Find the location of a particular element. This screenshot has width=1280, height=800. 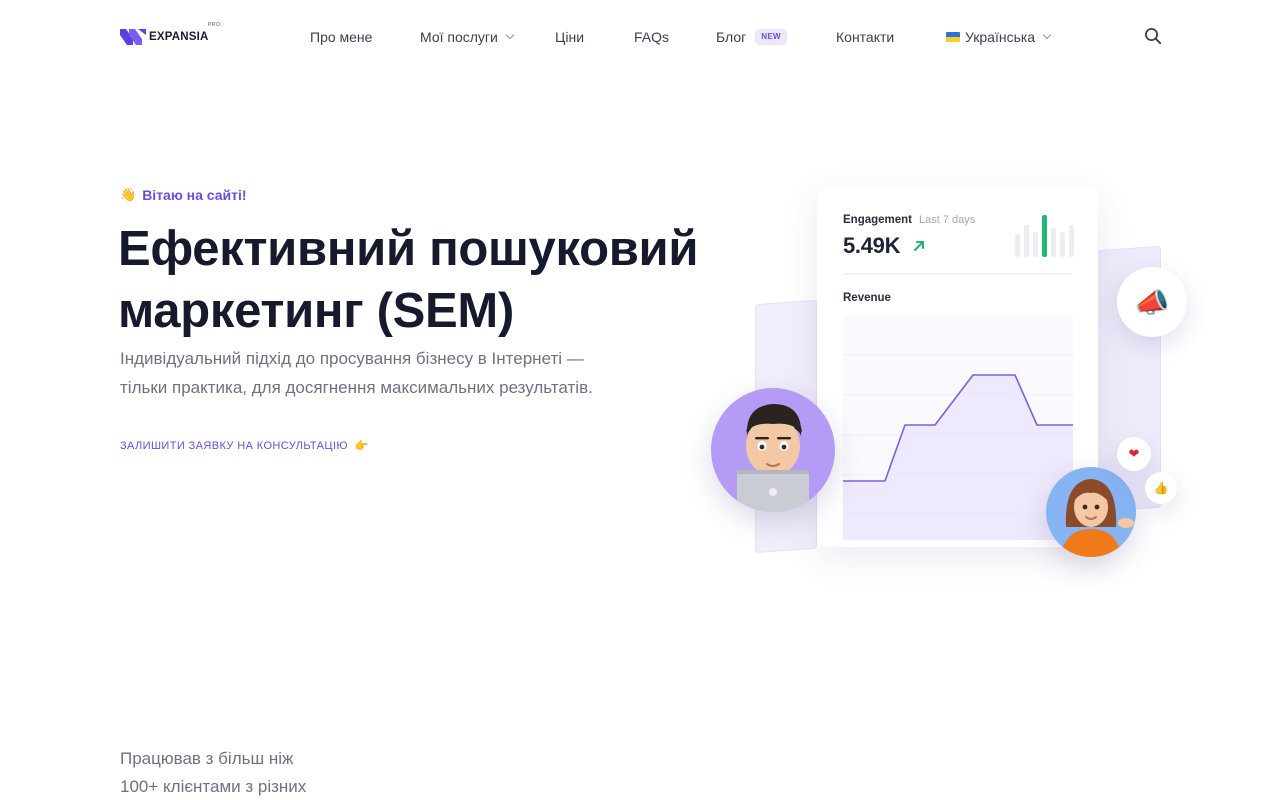

greeting-text: Вітаю на сайті! is located at coordinates (194, 195).